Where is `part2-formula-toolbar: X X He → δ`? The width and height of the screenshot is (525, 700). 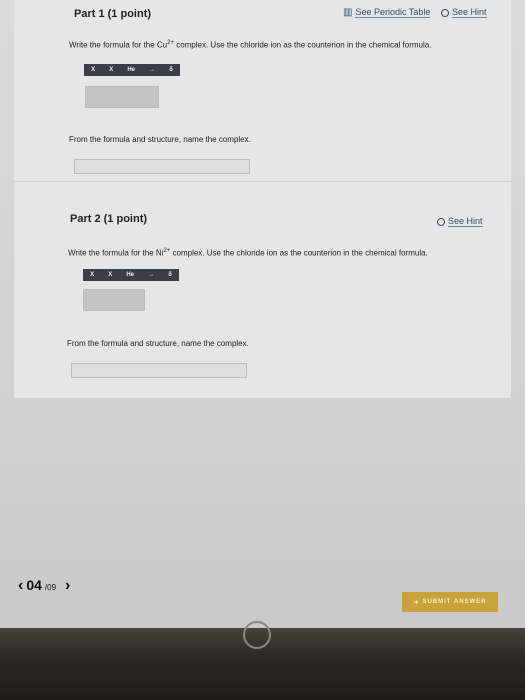 part2-formula-toolbar: X X He → δ is located at coordinates (131, 275).